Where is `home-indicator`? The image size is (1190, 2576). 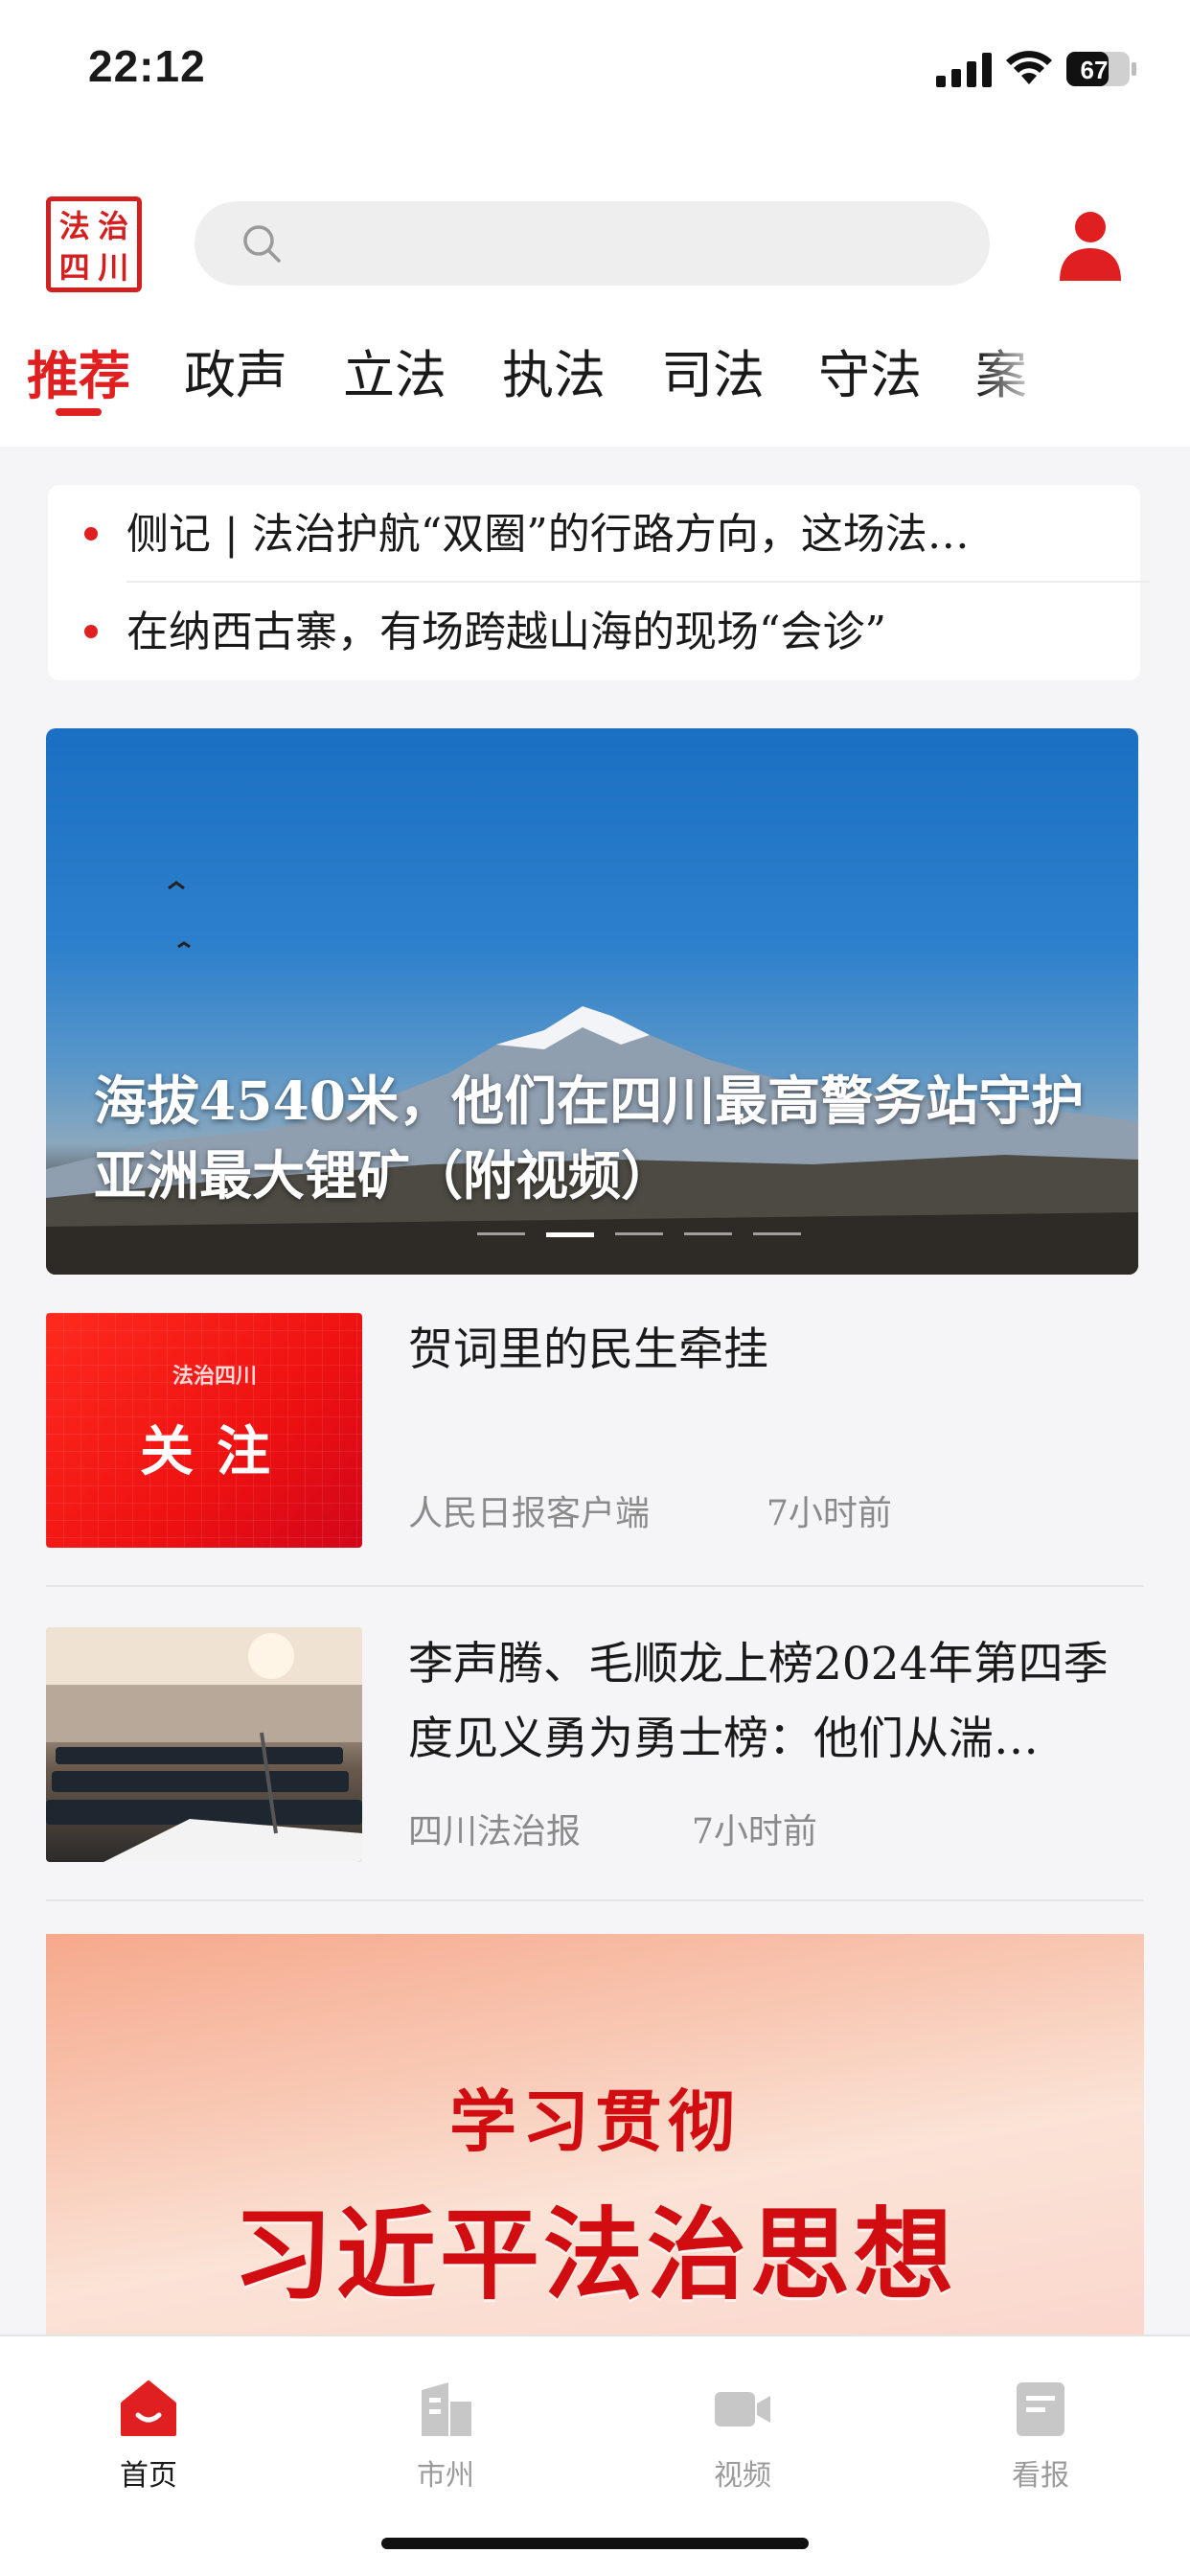
home-indicator is located at coordinates (595, 2543).